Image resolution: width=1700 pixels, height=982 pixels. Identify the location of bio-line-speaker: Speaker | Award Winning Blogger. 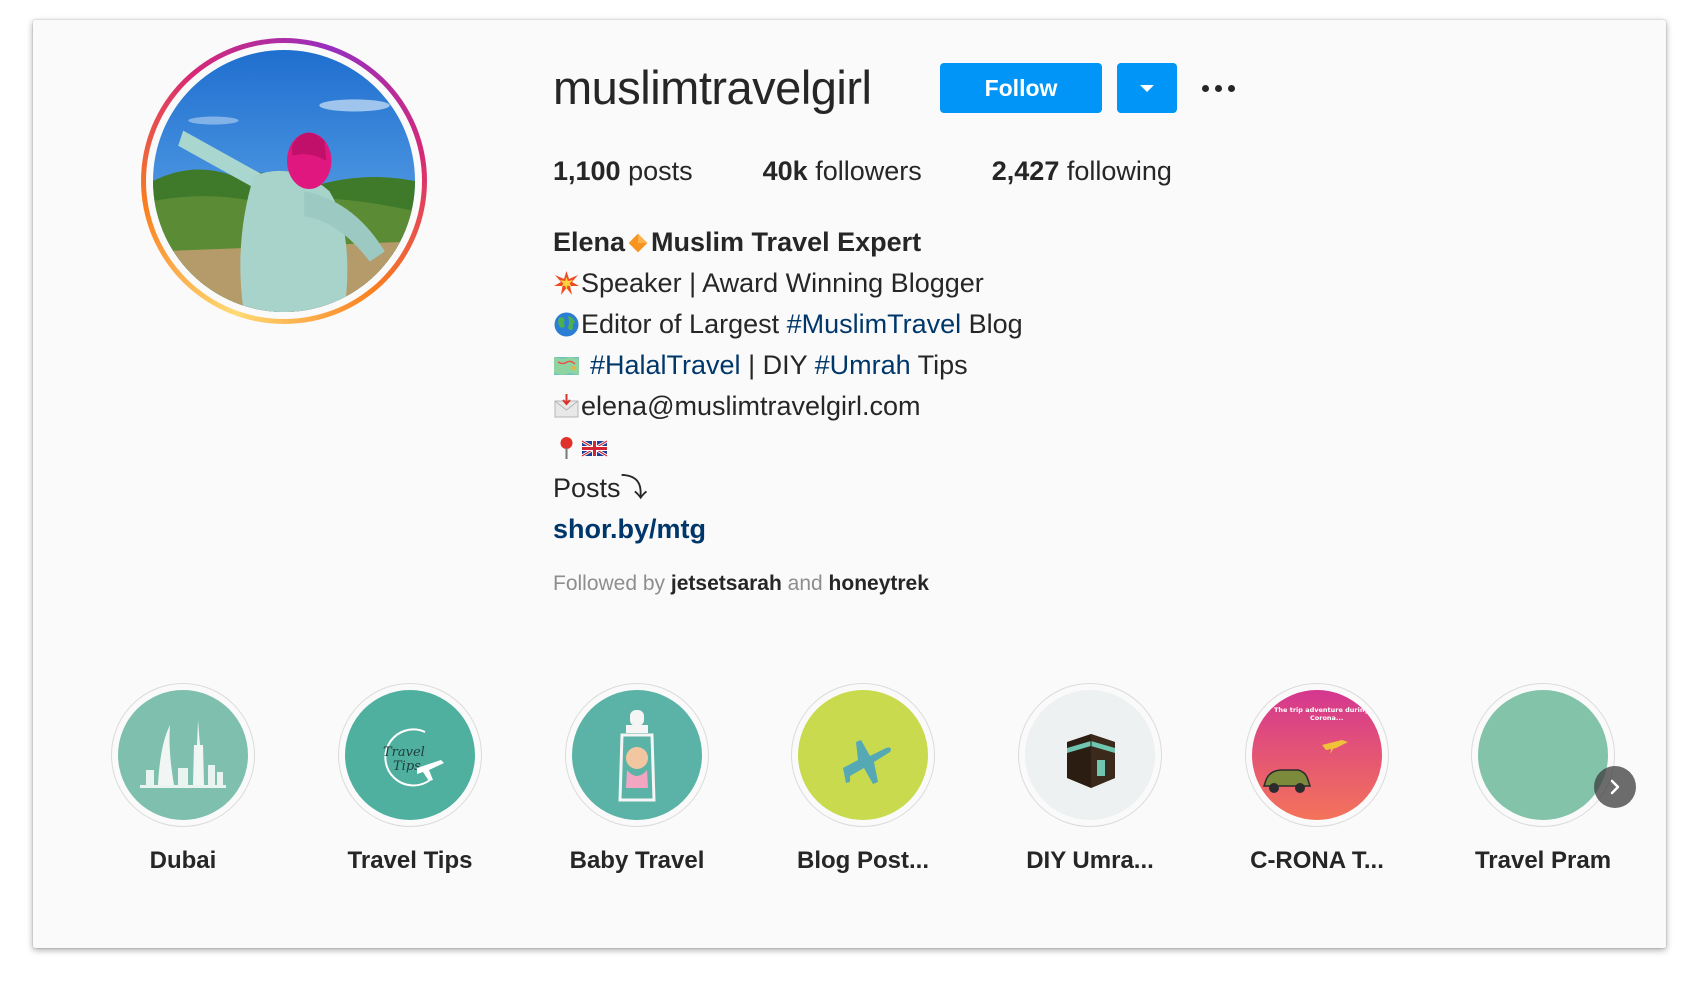
(788, 283).